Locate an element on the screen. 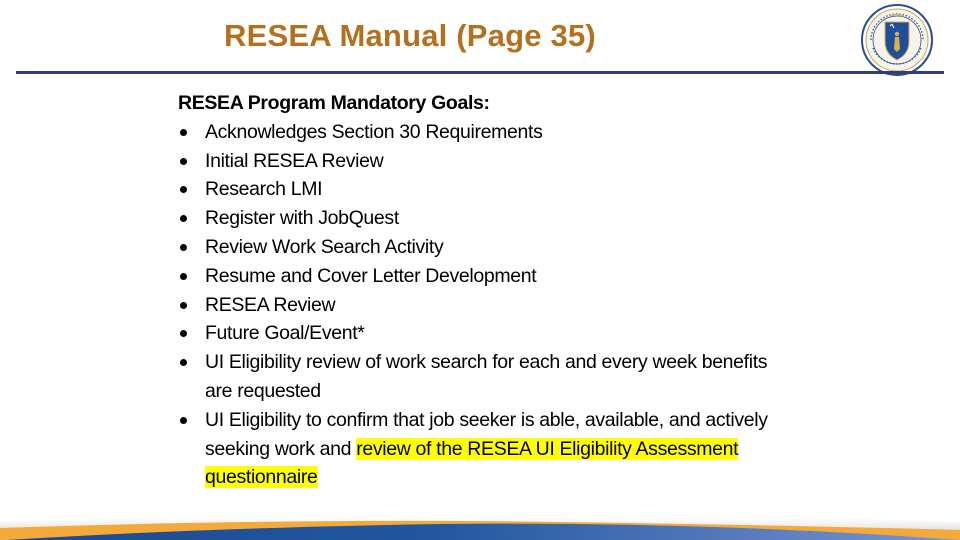  item-text: Initial RESEA Review is located at coordinates (294, 160).